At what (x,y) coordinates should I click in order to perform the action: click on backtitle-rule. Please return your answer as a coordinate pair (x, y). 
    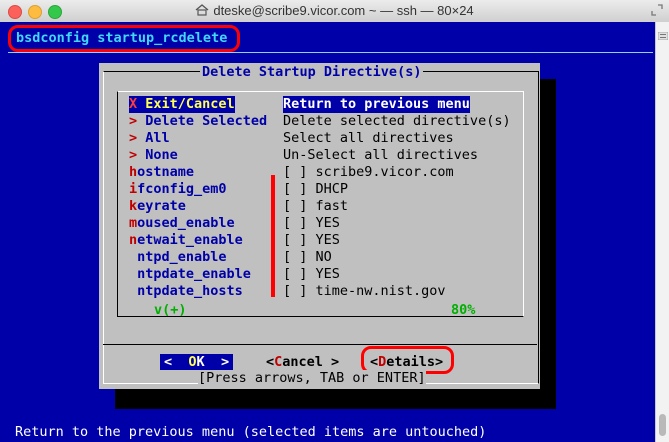
    Looking at the image, I should click on (330, 52).